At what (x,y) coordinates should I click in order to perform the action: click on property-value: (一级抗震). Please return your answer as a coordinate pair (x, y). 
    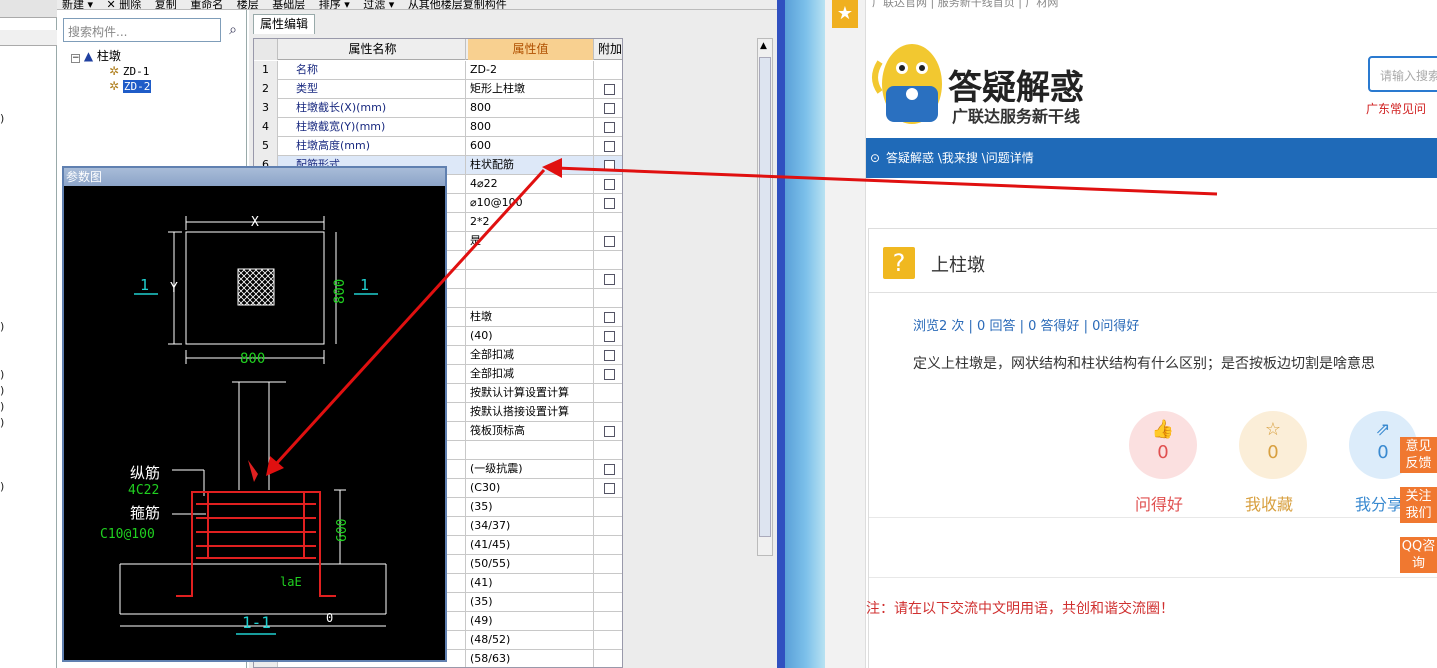
    Looking at the image, I should click on (531, 469).